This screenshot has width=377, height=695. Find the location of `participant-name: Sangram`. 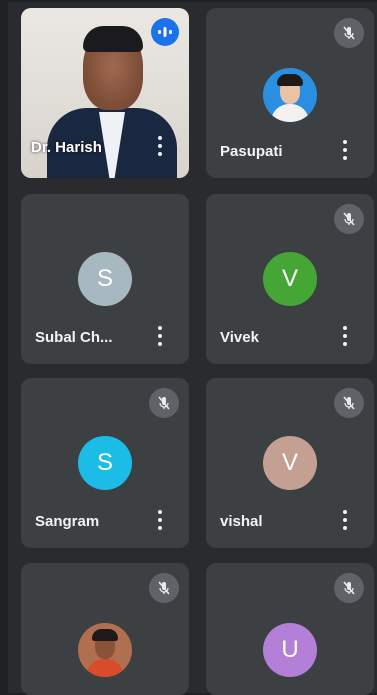

participant-name: Sangram is located at coordinates (67, 521).